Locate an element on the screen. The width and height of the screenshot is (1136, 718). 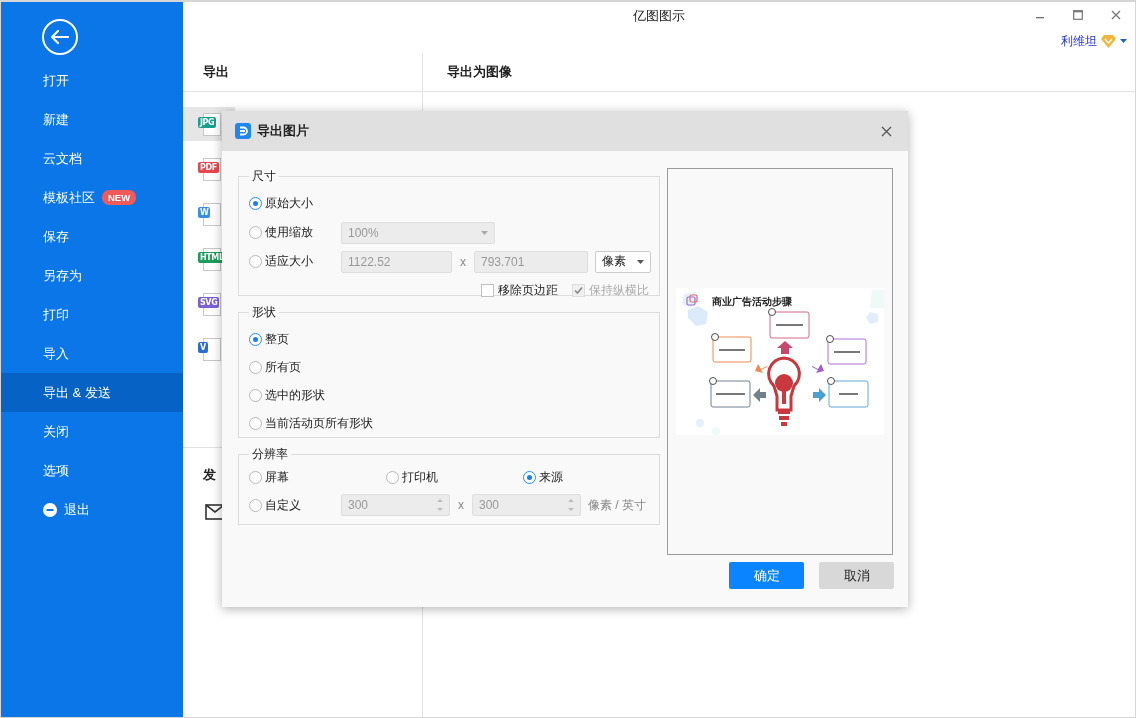
back-icon is located at coordinates (60, 37).